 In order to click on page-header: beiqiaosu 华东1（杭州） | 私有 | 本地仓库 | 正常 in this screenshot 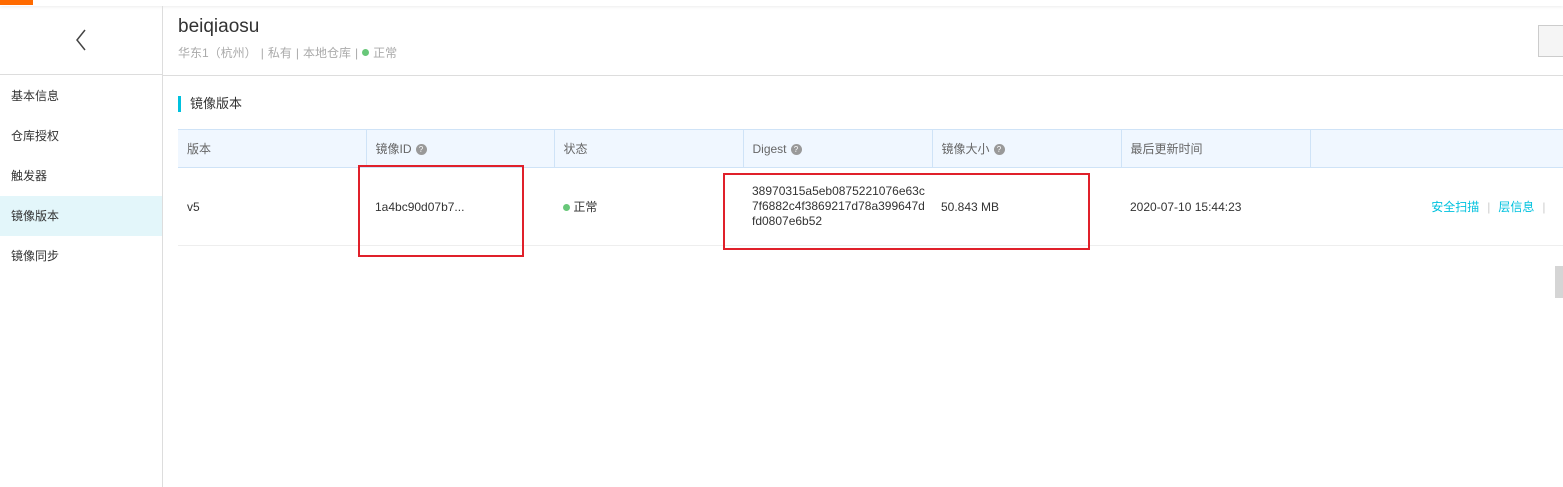, I will do `click(863, 41)`.